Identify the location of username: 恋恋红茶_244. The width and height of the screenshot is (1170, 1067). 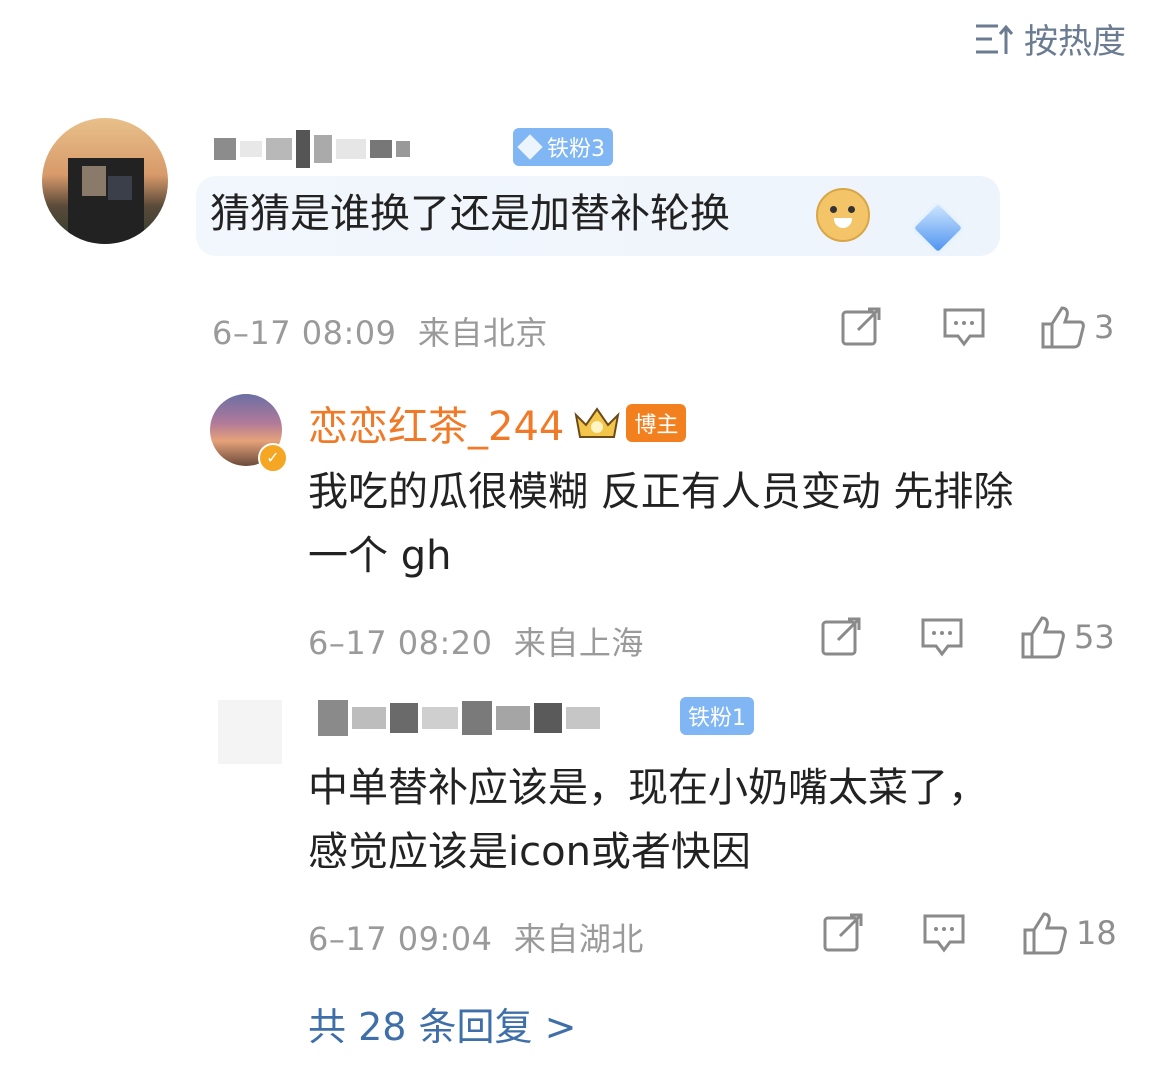
(436, 423).